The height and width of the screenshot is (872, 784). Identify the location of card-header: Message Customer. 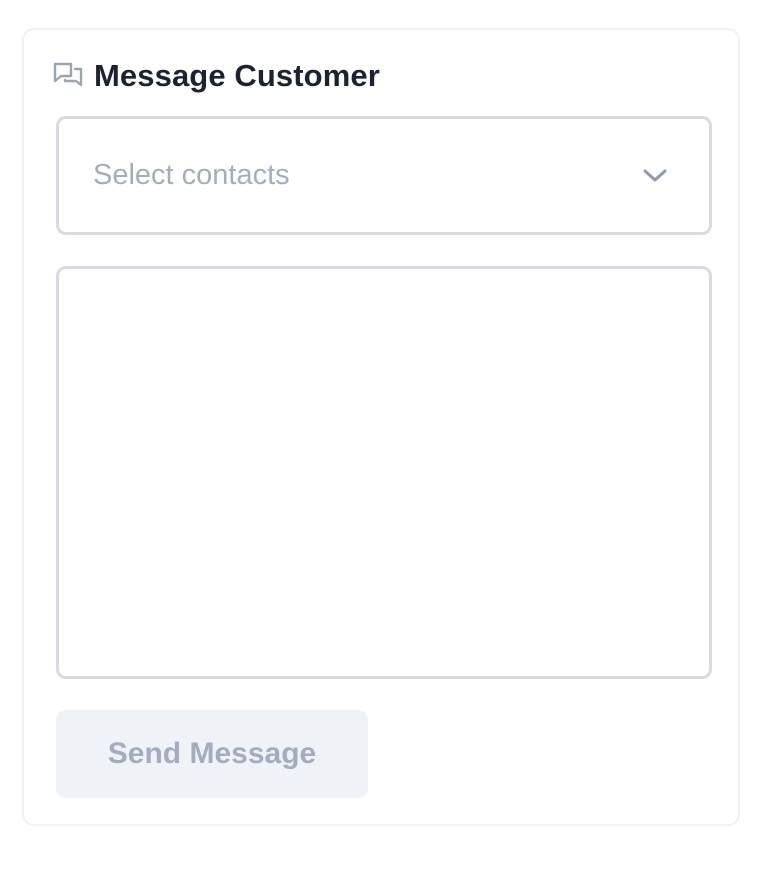
(216, 76).